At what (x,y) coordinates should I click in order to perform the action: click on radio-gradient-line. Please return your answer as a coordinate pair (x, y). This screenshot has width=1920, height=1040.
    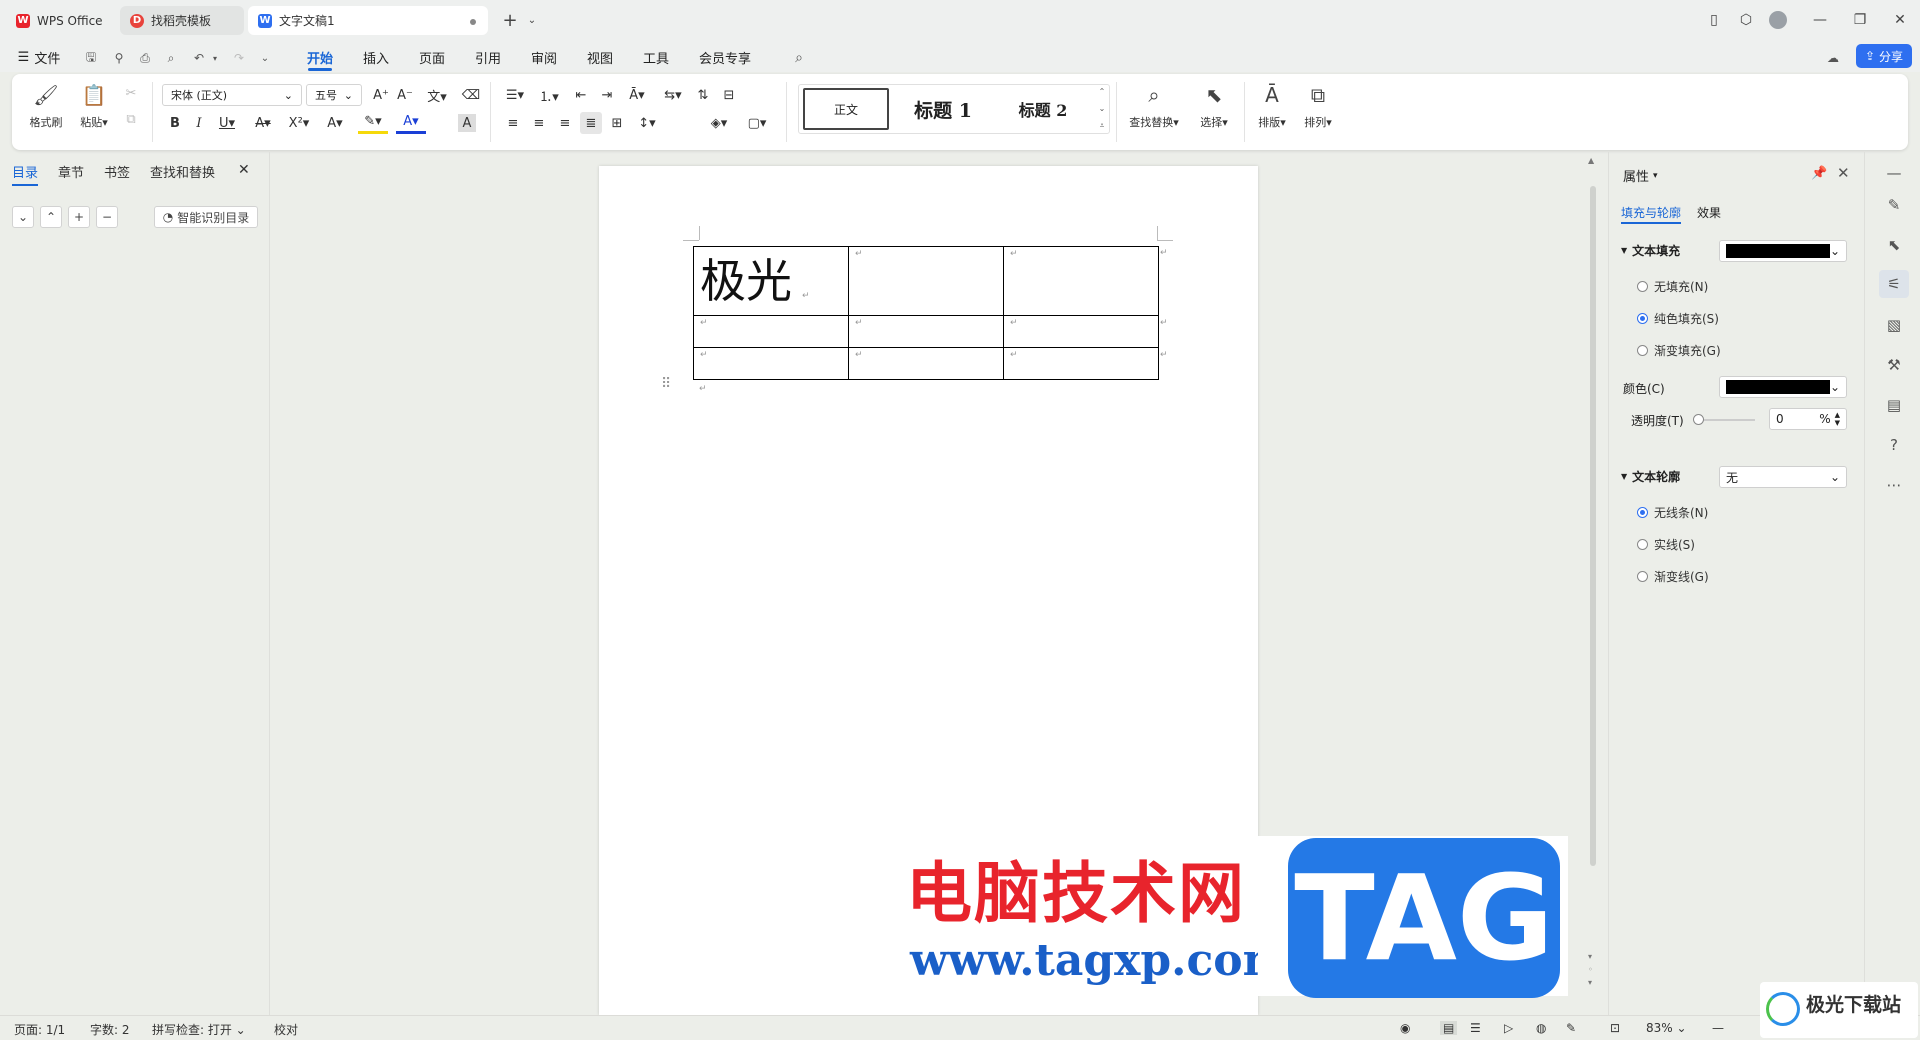
    Looking at the image, I should click on (1642, 576).